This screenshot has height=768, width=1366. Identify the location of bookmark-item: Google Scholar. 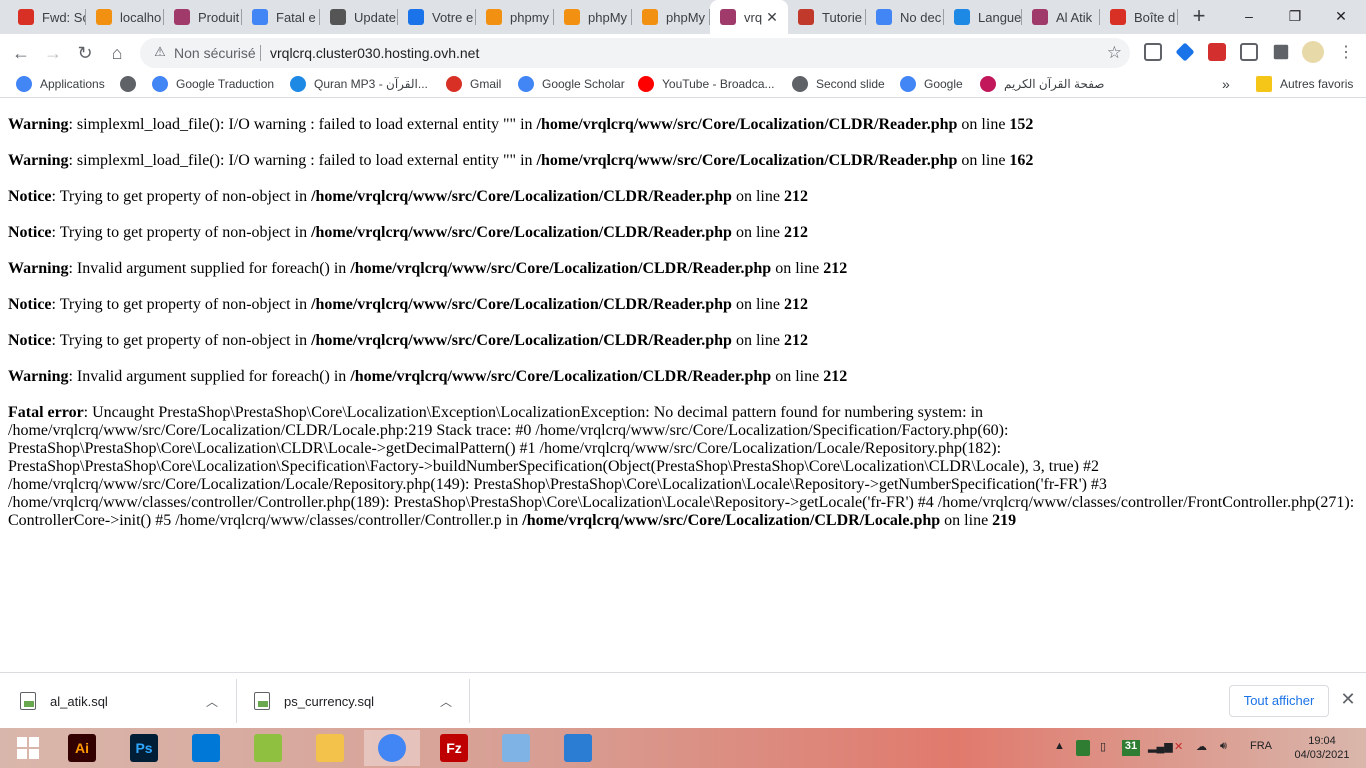
(571, 84).